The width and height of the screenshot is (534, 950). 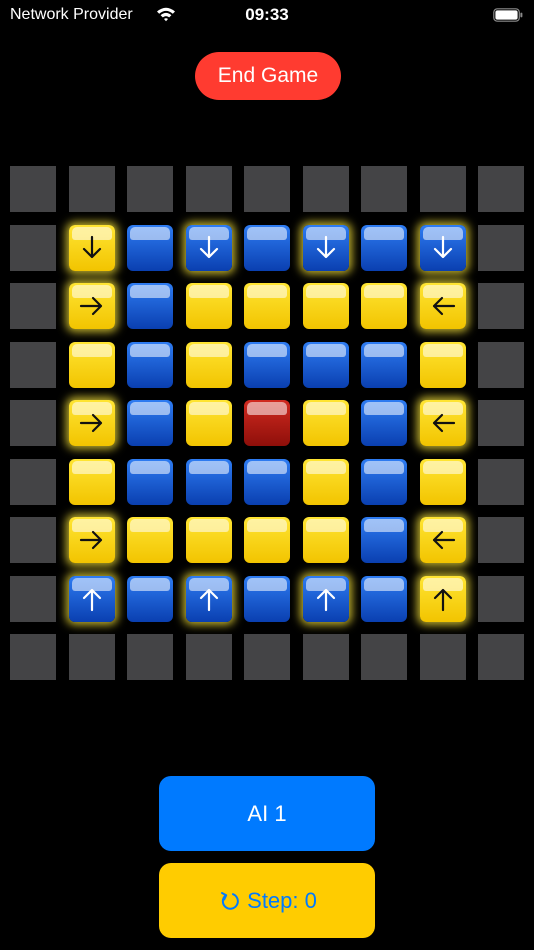 What do you see at coordinates (508, 15) in the screenshot?
I see `battery-icon` at bounding box center [508, 15].